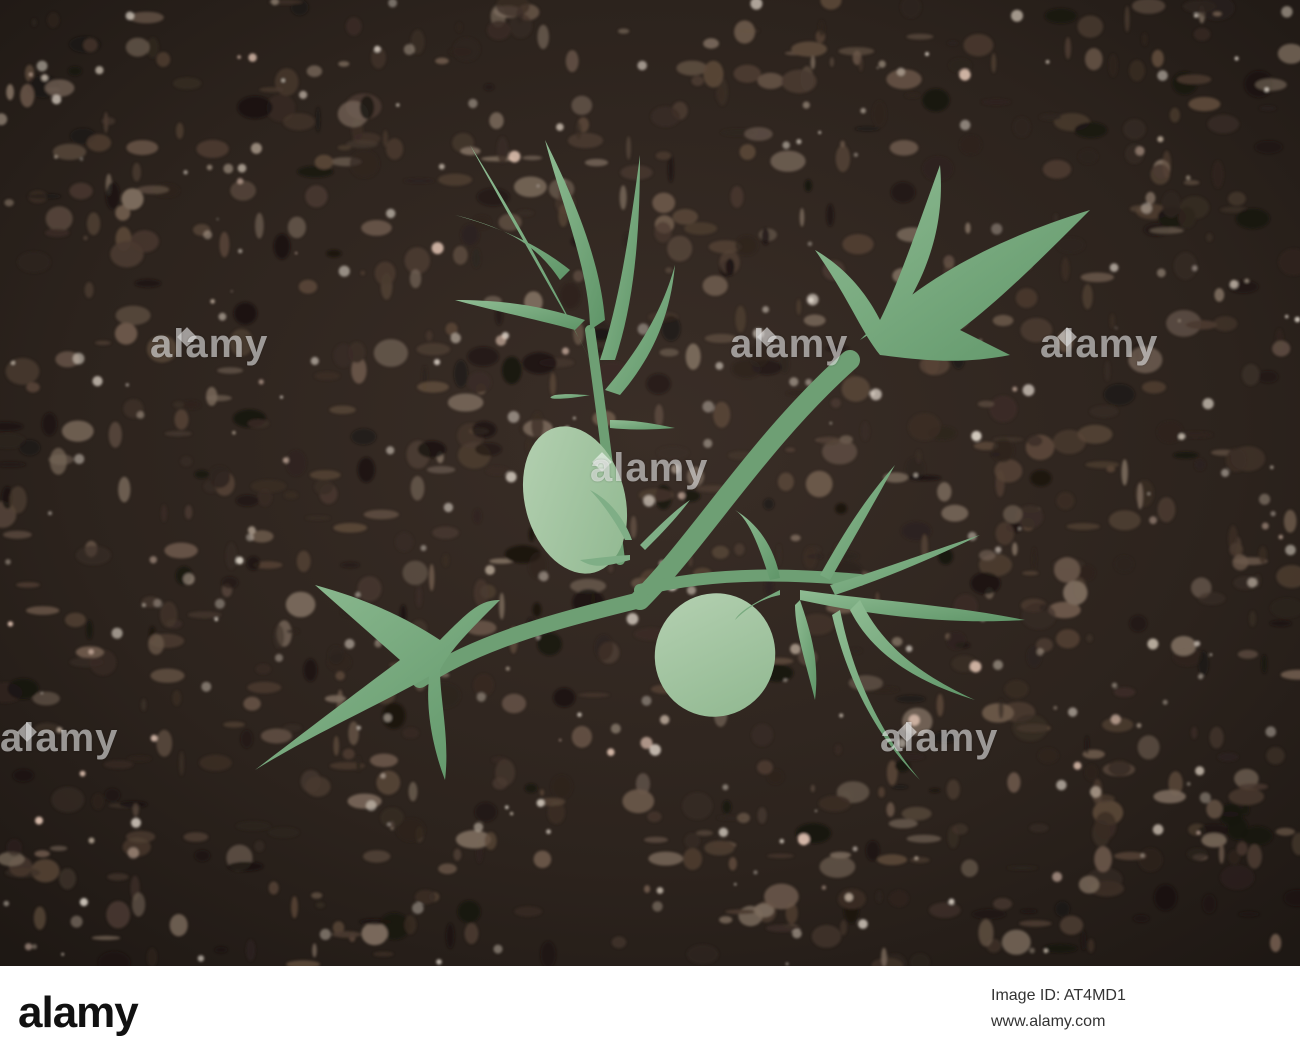 Image resolution: width=1300 pixels, height=1056 pixels. What do you see at coordinates (1048, 1021) in the screenshot?
I see `site-url-label: www.alamy.com` at bounding box center [1048, 1021].